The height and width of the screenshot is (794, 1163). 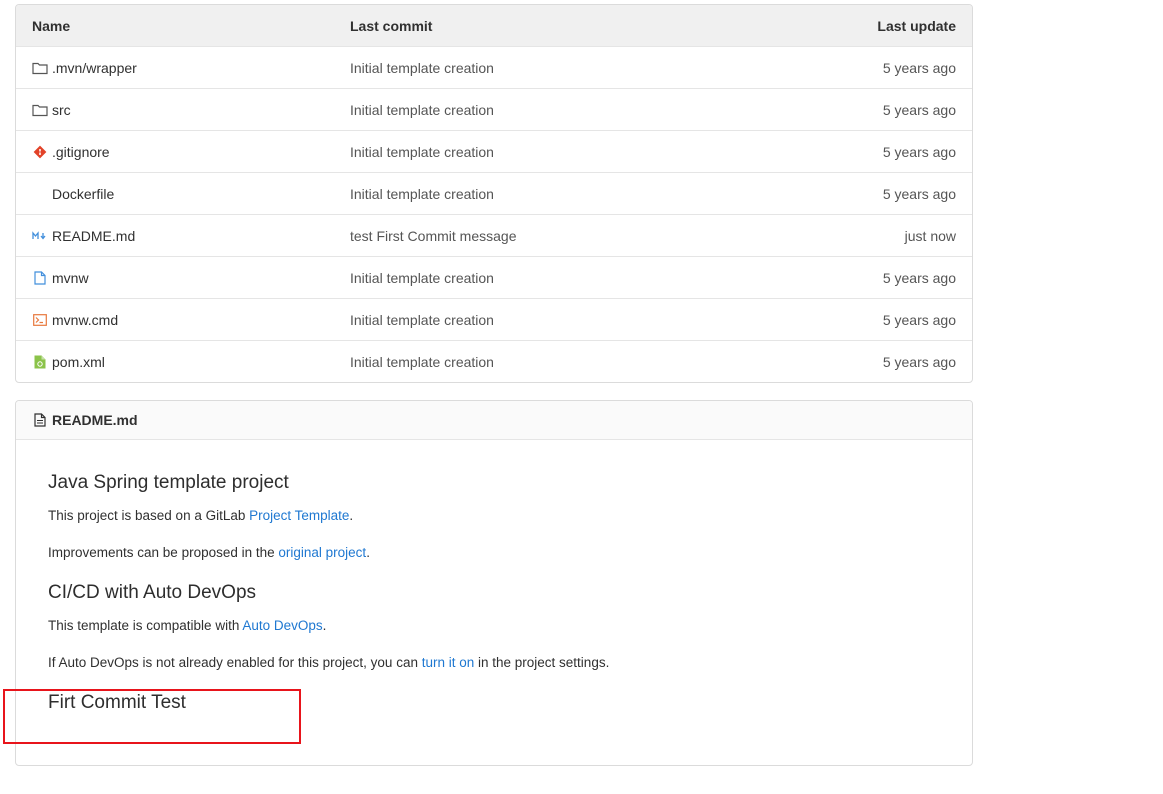 What do you see at coordinates (40, 236) in the screenshot?
I see `markdown-icon` at bounding box center [40, 236].